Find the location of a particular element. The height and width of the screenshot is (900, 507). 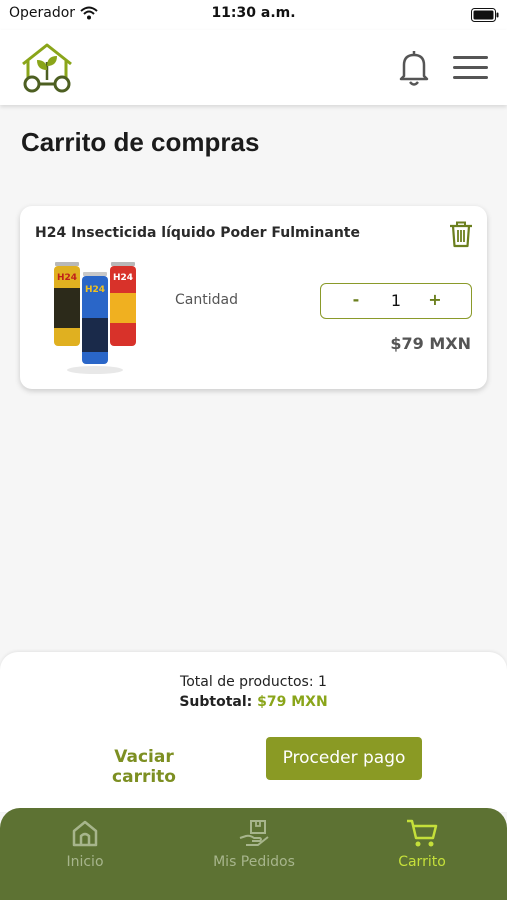

house-leaf-logo-icon is located at coordinates (47, 70).